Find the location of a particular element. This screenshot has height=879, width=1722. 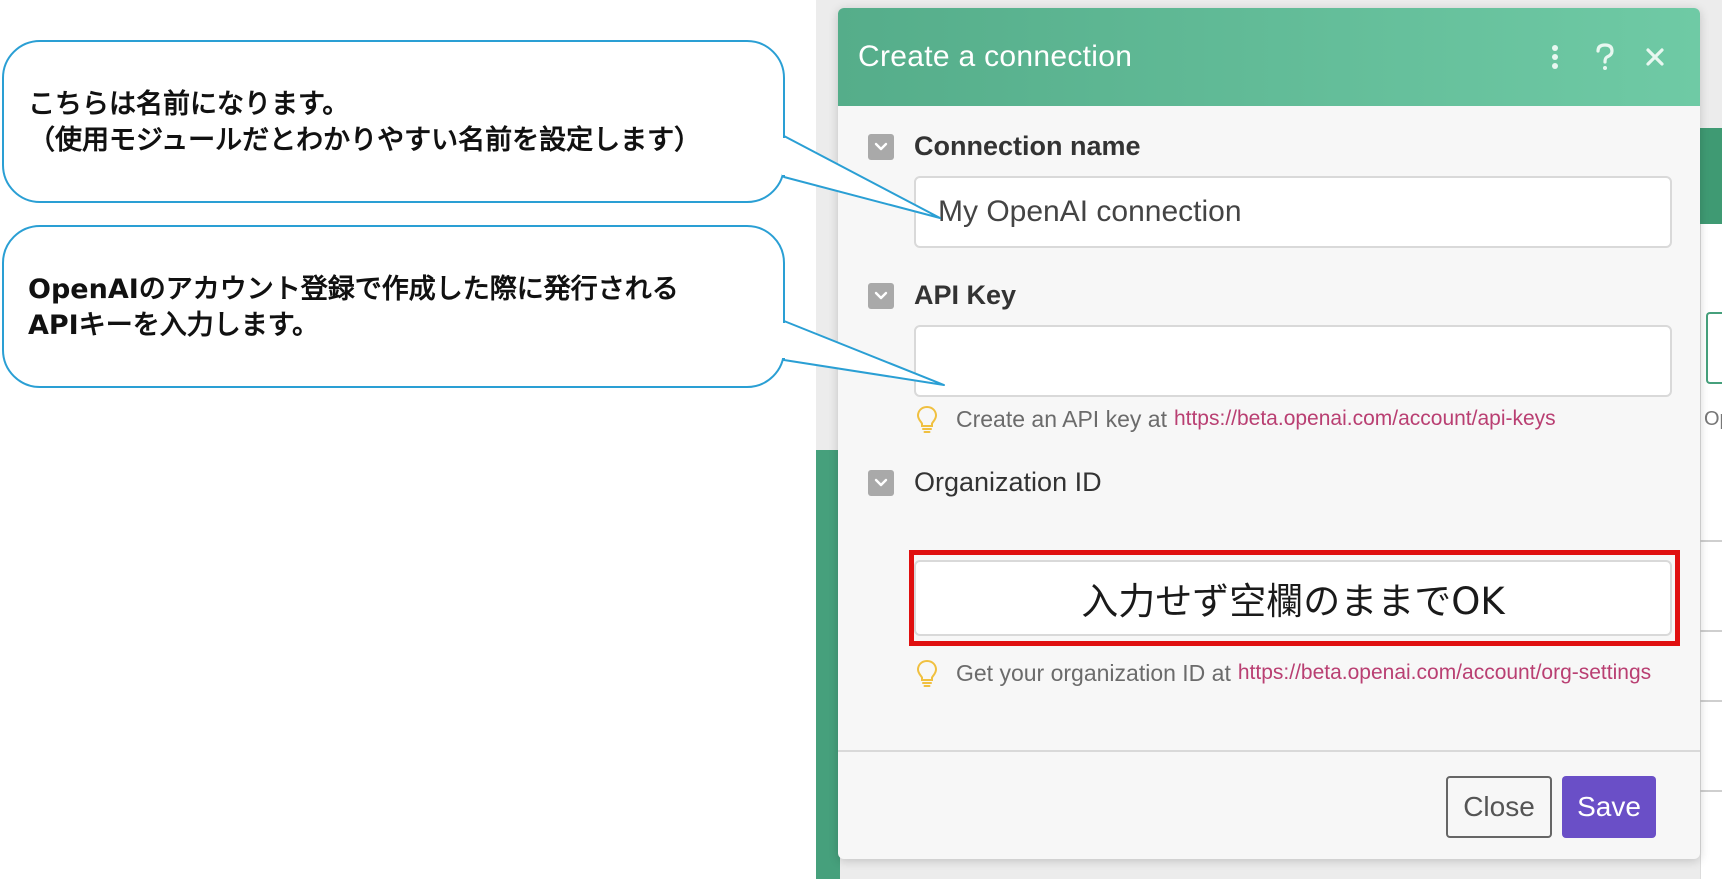

organization-id-input: 入力せず空欄のままでOK is located at coordinates (1293, 598).